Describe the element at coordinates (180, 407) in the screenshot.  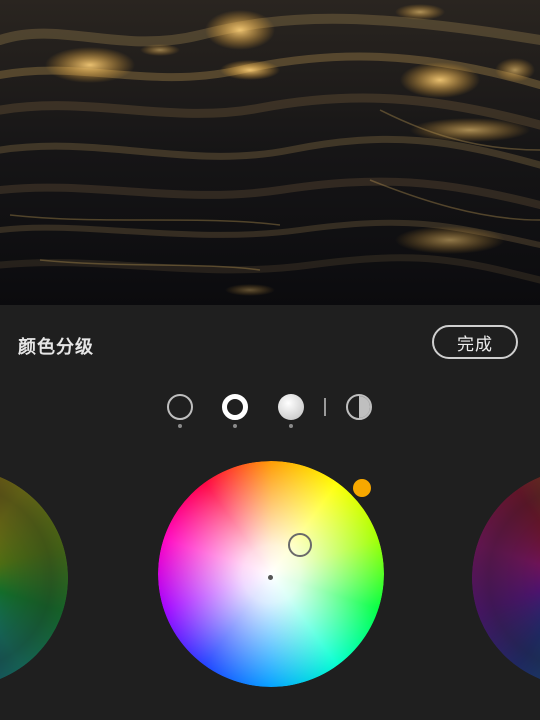
I see `shadows-ring-icon` at that location.